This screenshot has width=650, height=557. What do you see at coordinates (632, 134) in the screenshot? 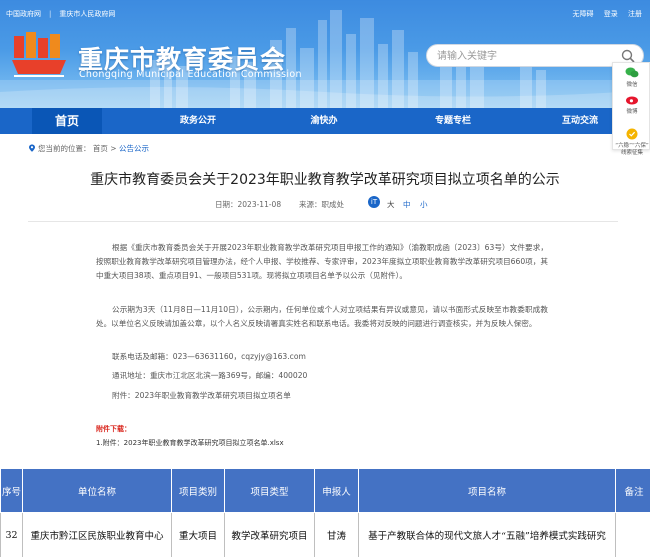
I see `clue-collection-icon` at bounding box center [632, 134].